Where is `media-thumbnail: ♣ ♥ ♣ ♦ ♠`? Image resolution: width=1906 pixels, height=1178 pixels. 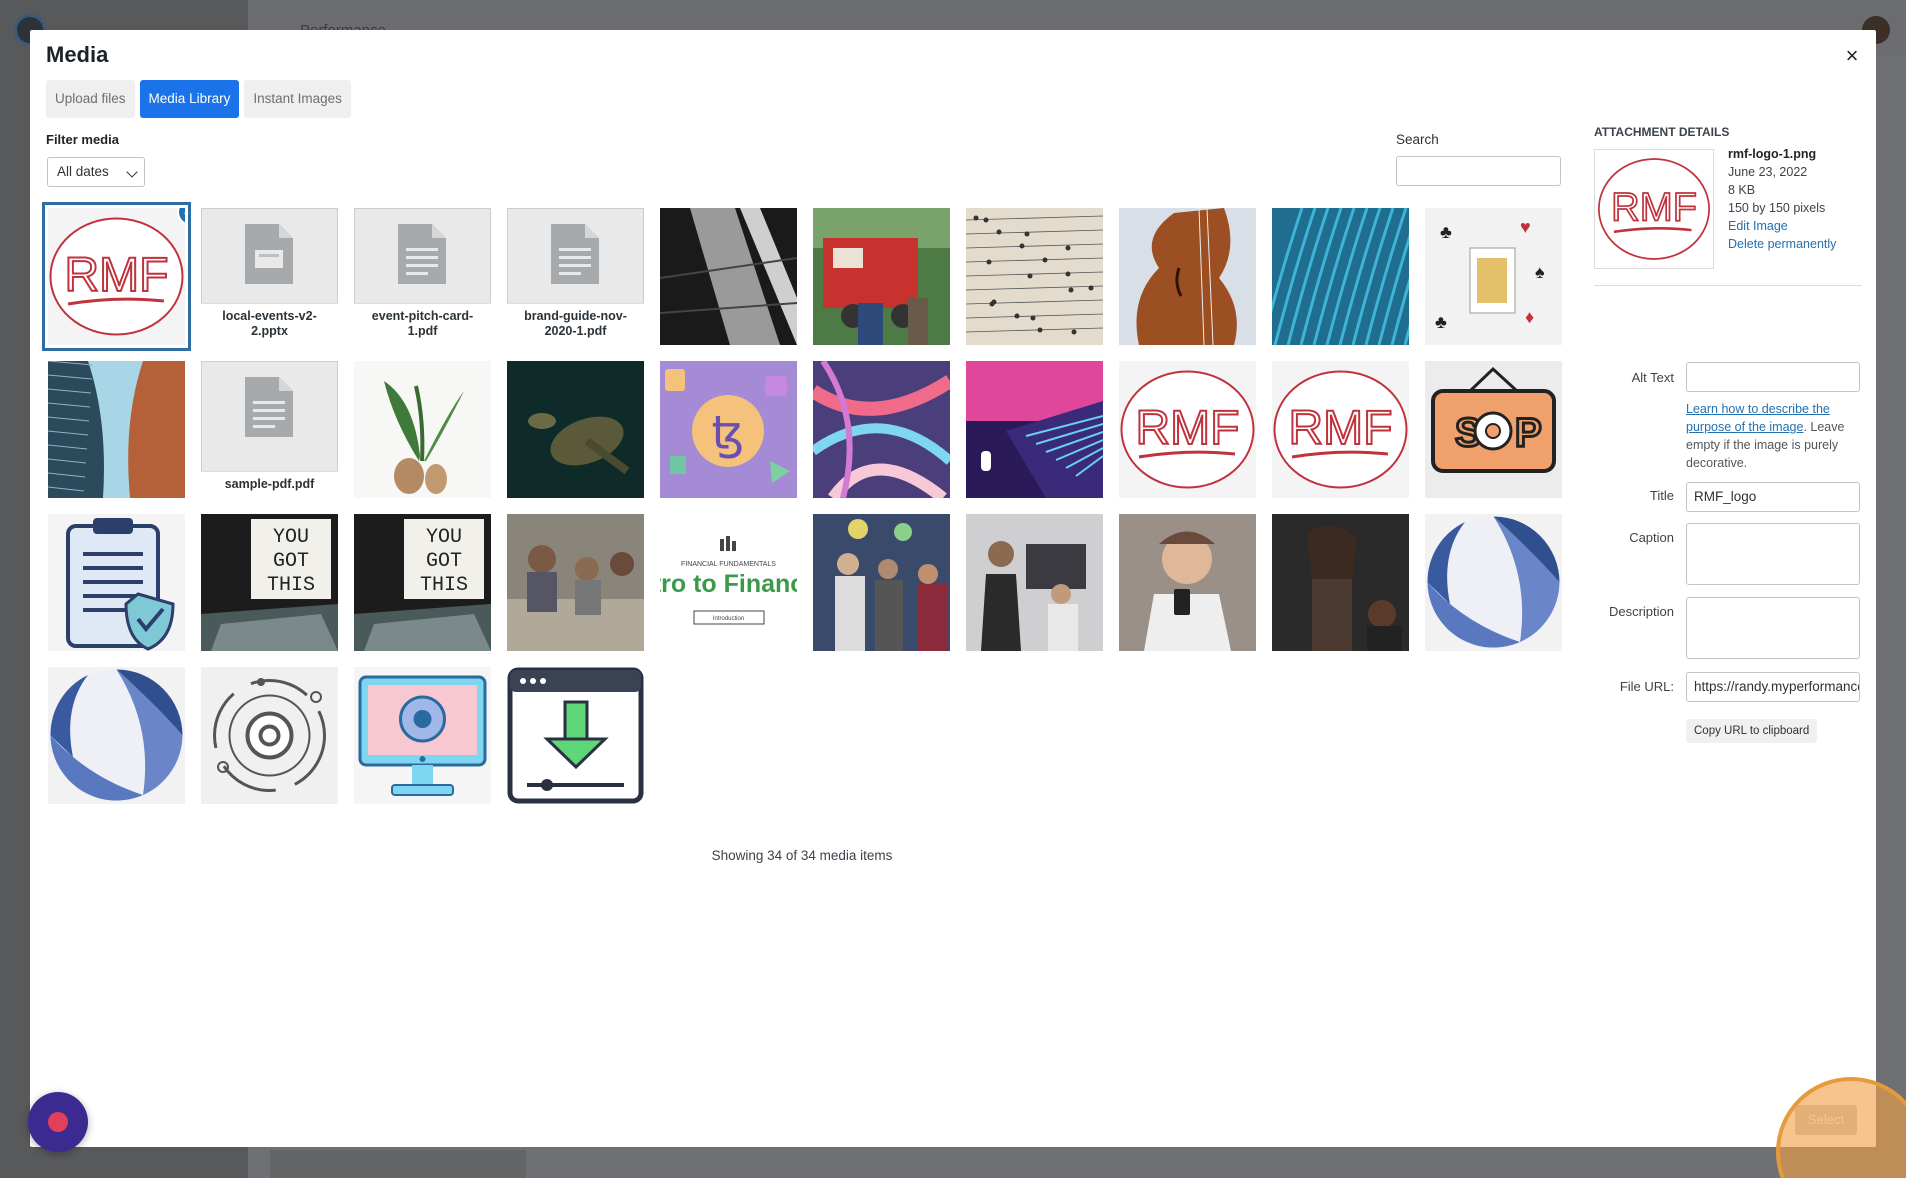
media-thumbnail: ♣ ♥ ♣ ♦ ♠ is located at coordinates (1493, 276).